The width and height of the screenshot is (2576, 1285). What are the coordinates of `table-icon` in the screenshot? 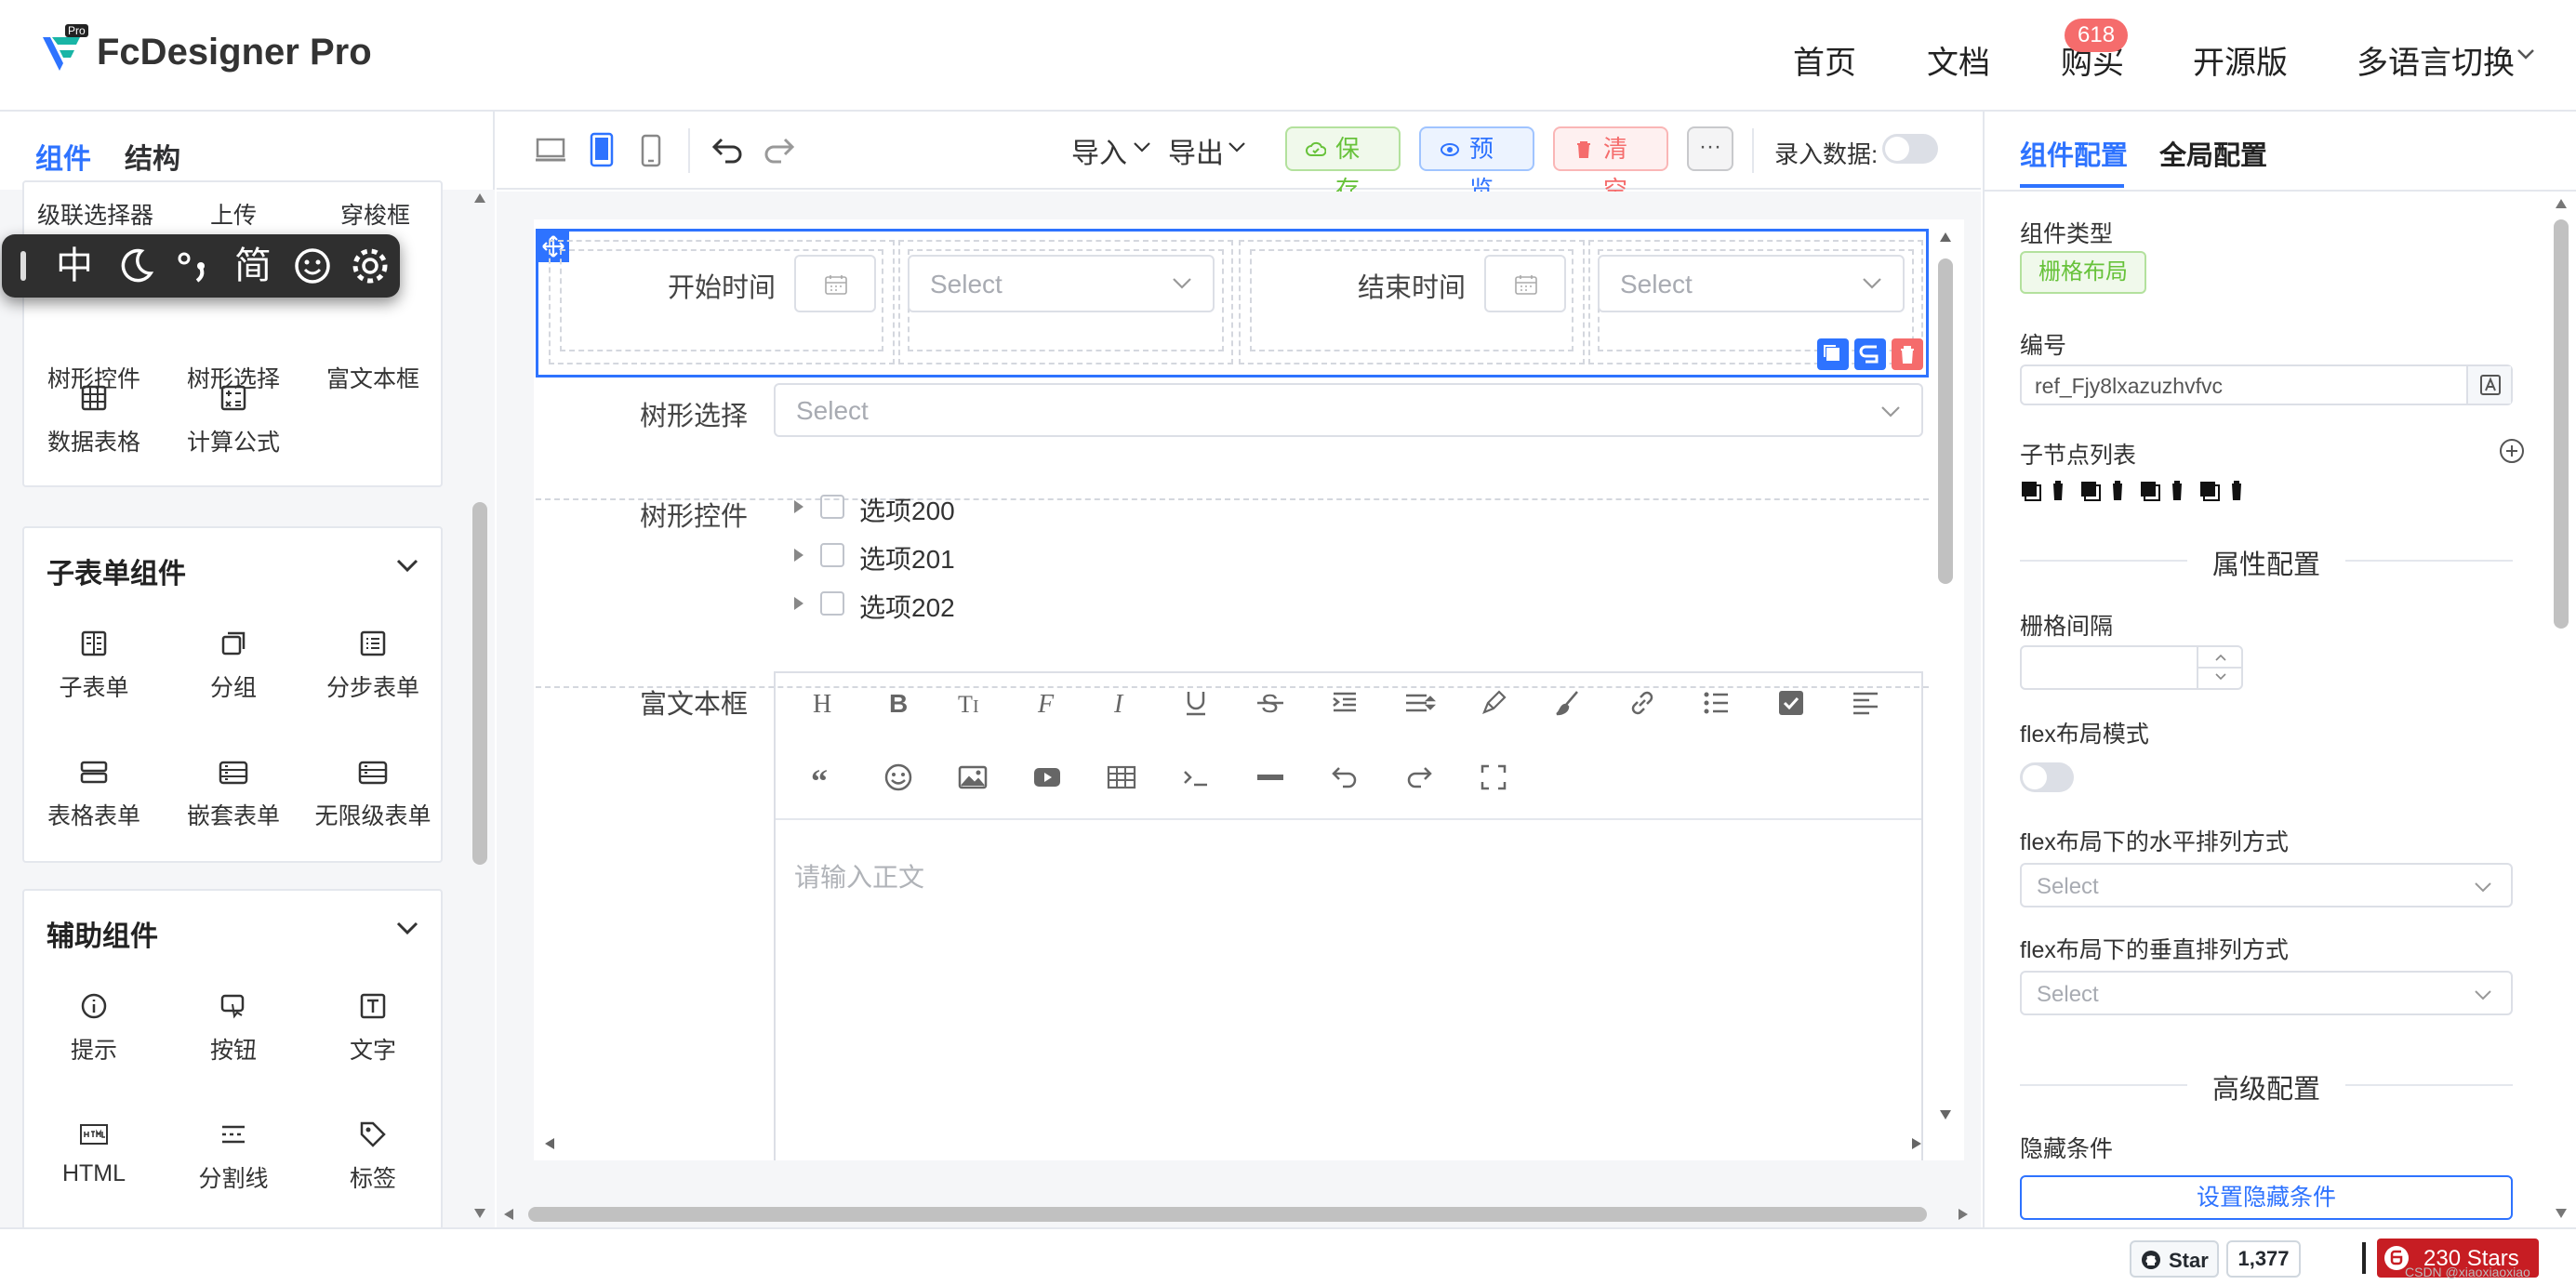 It's located at (1121, 777).